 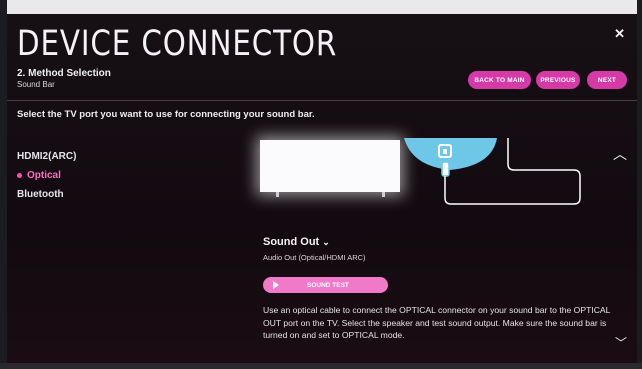 I want to click on sound-out-value: Audio Out (Optical/HDMI ARC), so click(x=314, y=257).